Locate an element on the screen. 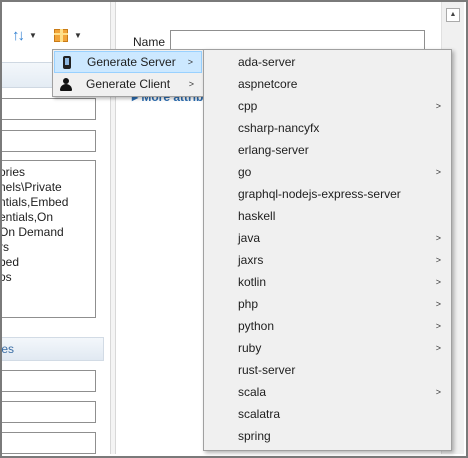  left-section-label: ories is located at coordinates (8, 349).